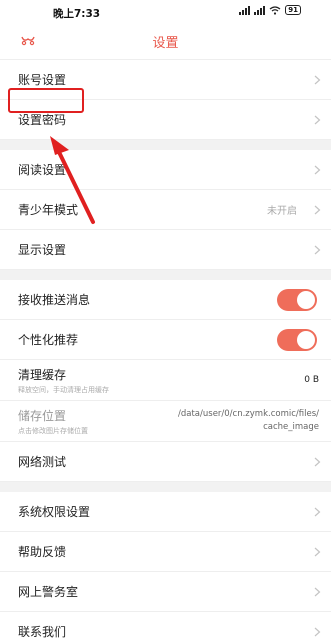 The width and height of the screenshot is (331, 640). I want to click on status-bar: 晚上7:33 91, so click(165, 11).